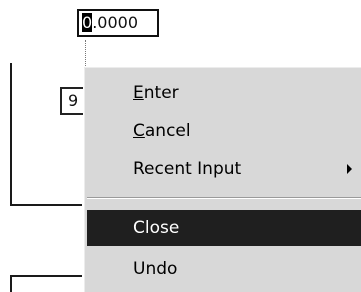 The height and width of the screenshot is (292, 361). Describe the element at coordinates (85, 54) in the screenshot. I see `crosshair-guide` at that location.